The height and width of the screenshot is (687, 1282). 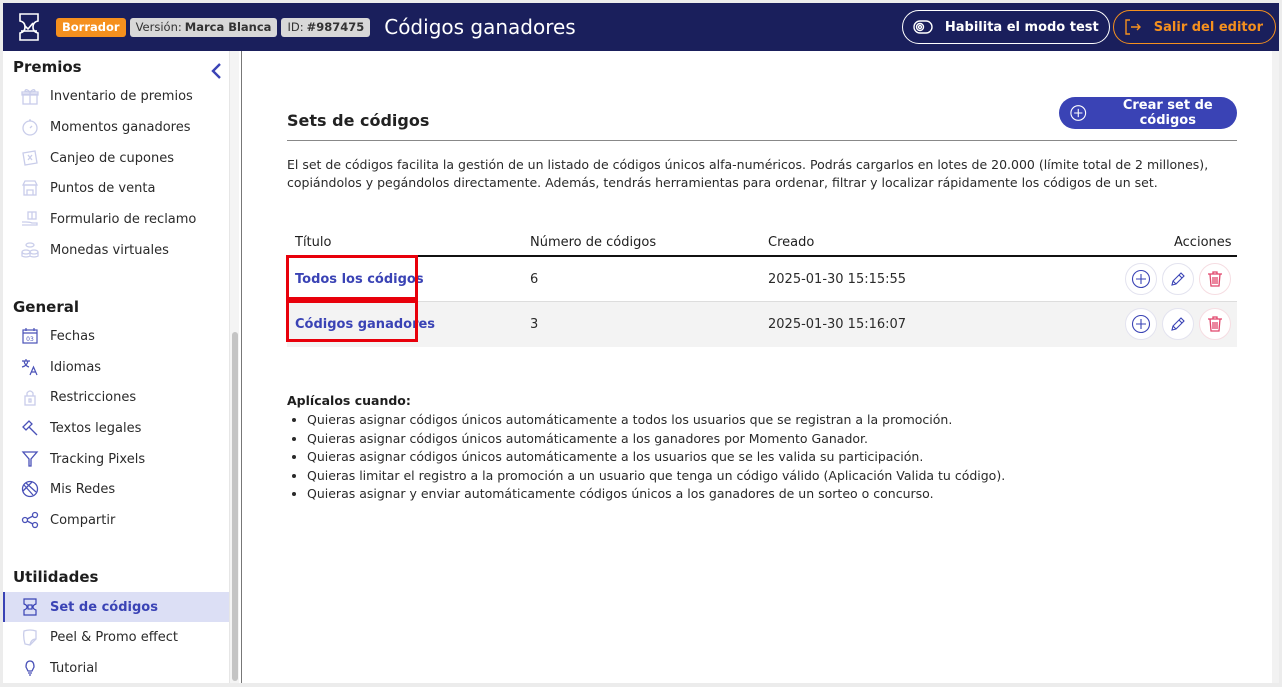 I want to click on id-badge: ID: #987475, so click(x=326, y=27).